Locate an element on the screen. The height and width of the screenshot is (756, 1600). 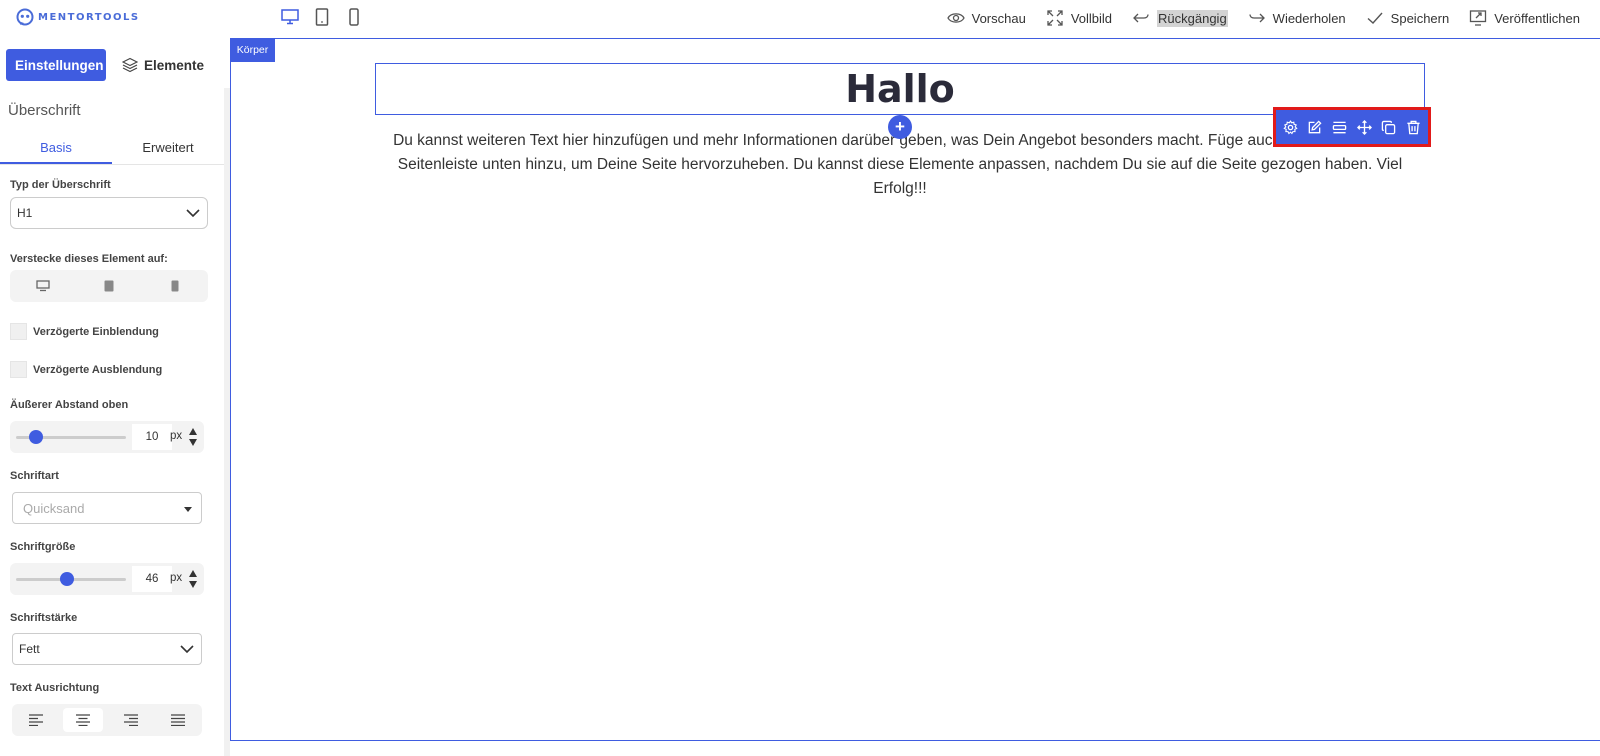
align-right-button is located at coordinates (131, 720).